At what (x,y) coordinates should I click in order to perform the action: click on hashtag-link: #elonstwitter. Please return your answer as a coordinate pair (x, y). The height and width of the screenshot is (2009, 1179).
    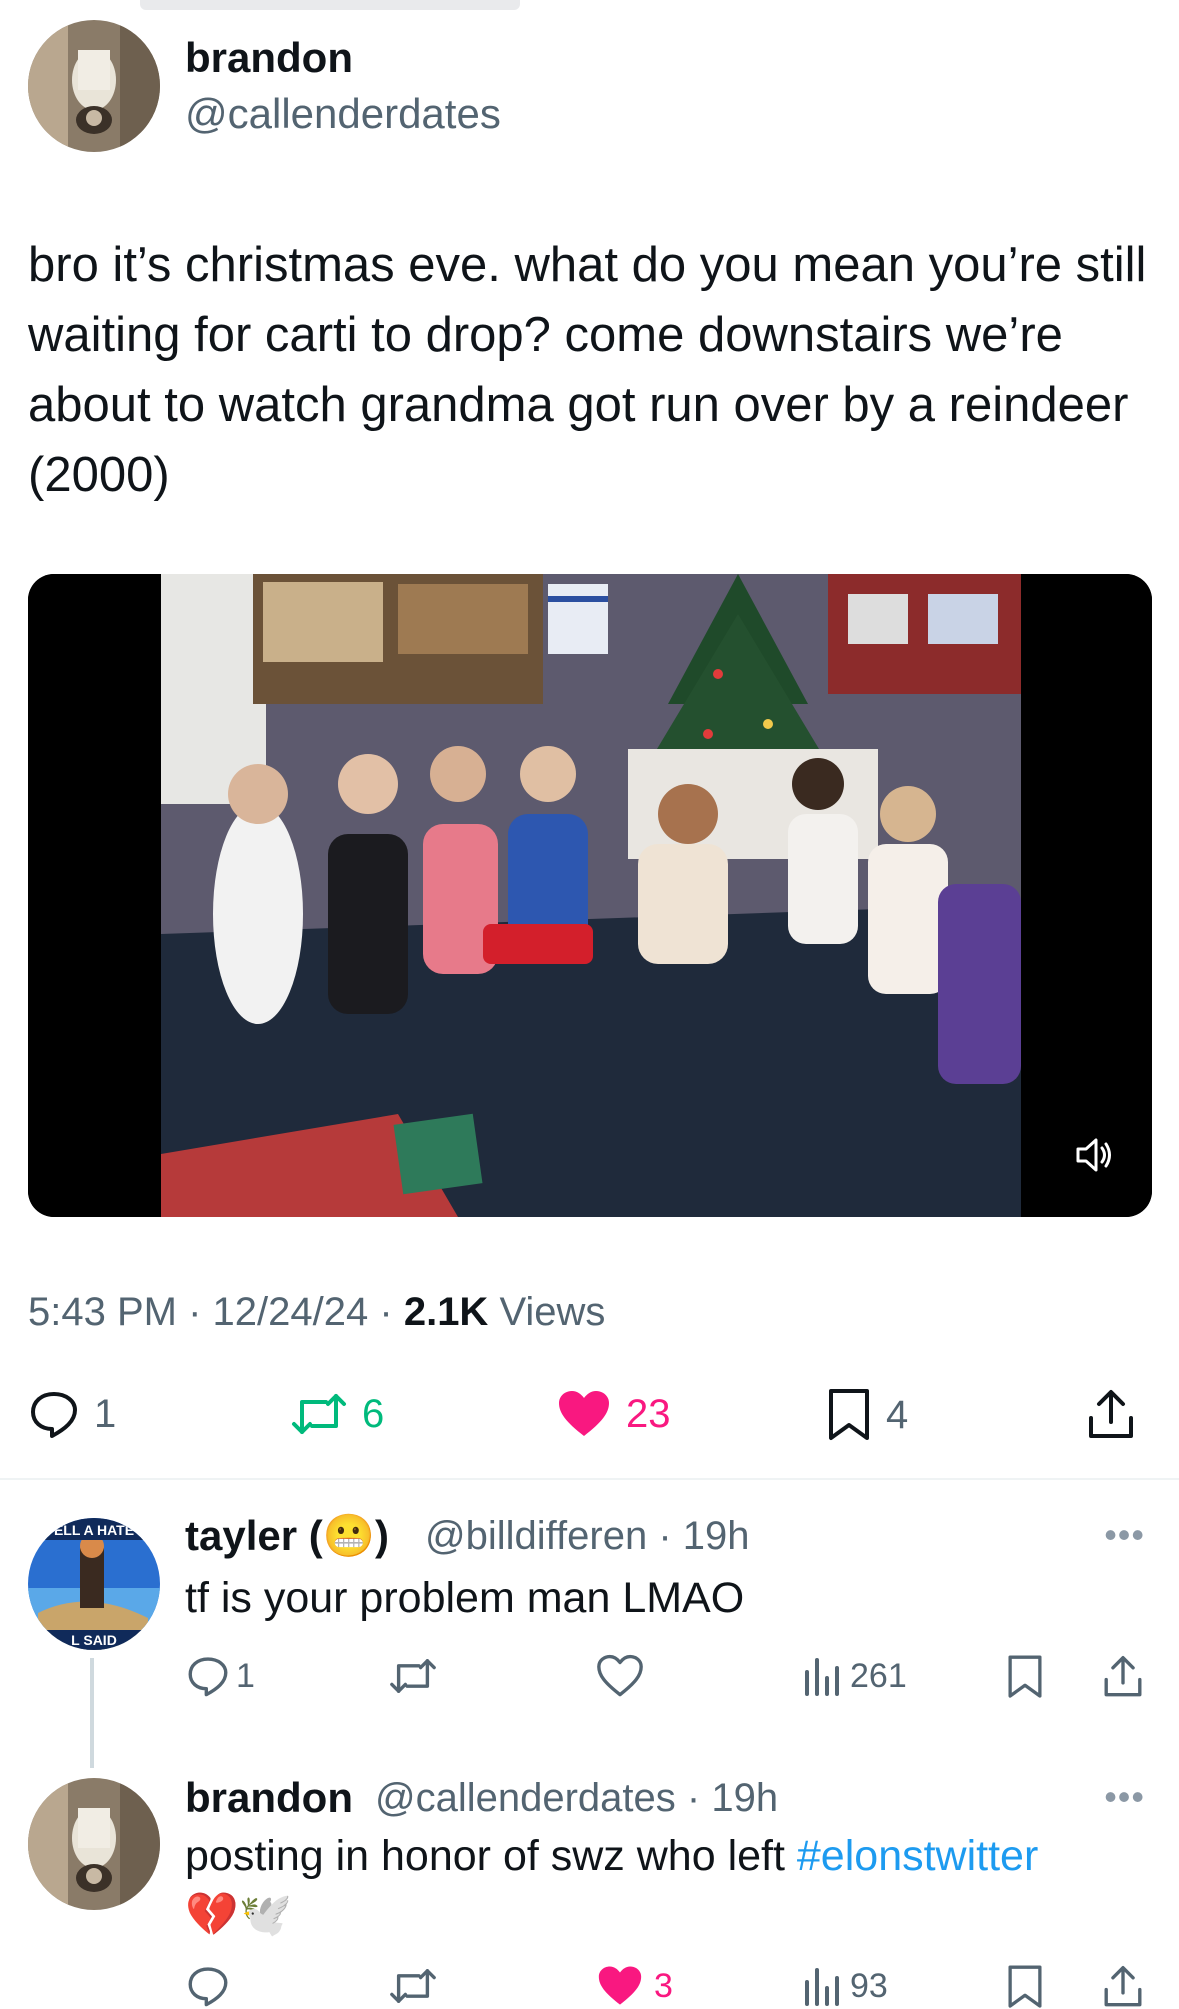
    Looking at the image, I should click on (917, 1856).